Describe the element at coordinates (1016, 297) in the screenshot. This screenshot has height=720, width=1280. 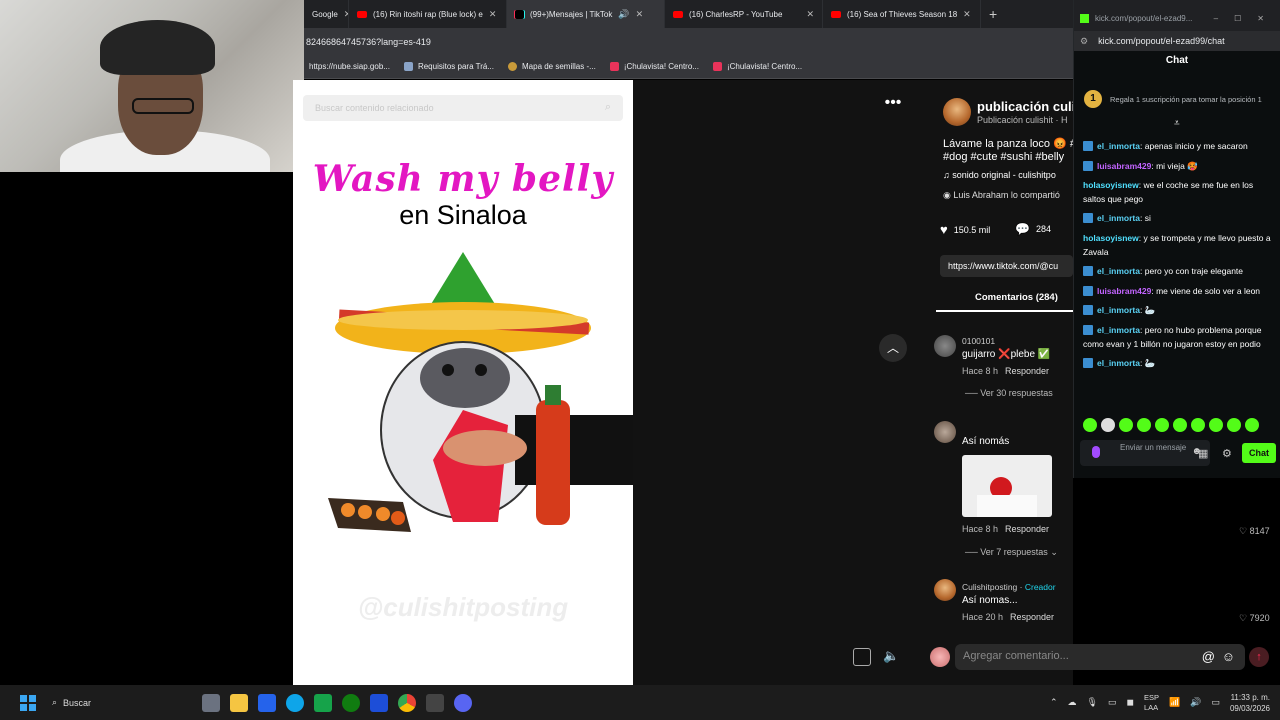
I see `tab-comments: Comentarios (284)` at that location.